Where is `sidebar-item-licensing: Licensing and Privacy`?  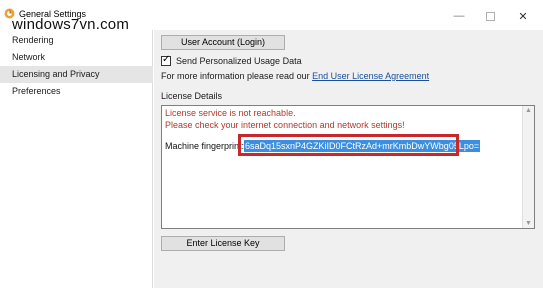
sidebar-item-licensing: Licensing and Privacy is located at coordinates (76, 74).